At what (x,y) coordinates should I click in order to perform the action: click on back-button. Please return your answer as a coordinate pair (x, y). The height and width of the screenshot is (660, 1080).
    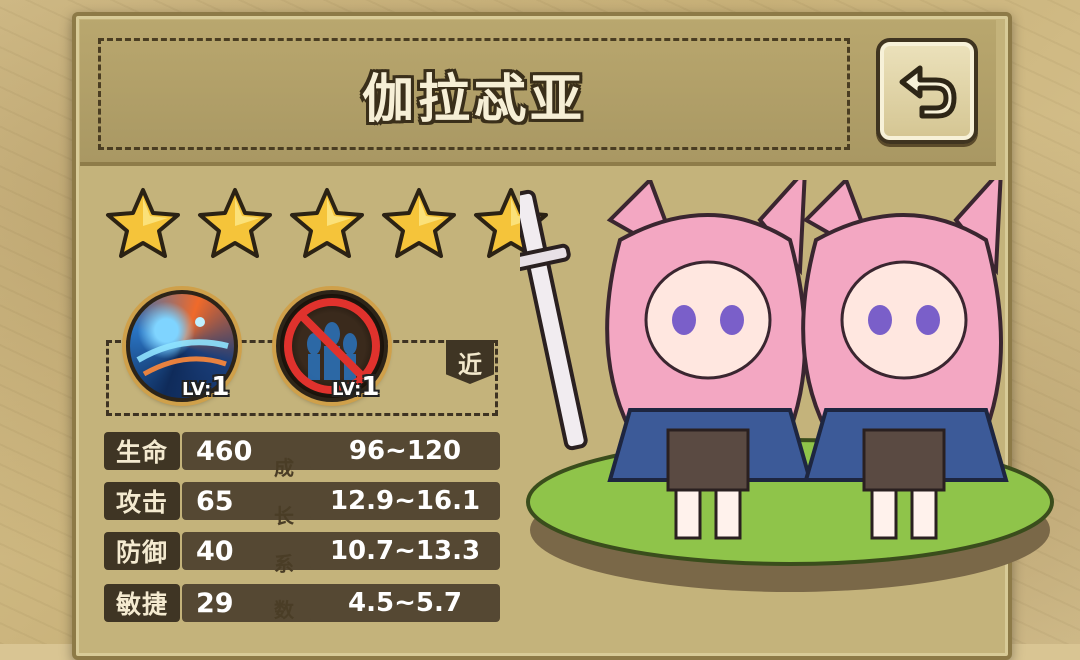
    Looking at the image, I should click on (927, 91).